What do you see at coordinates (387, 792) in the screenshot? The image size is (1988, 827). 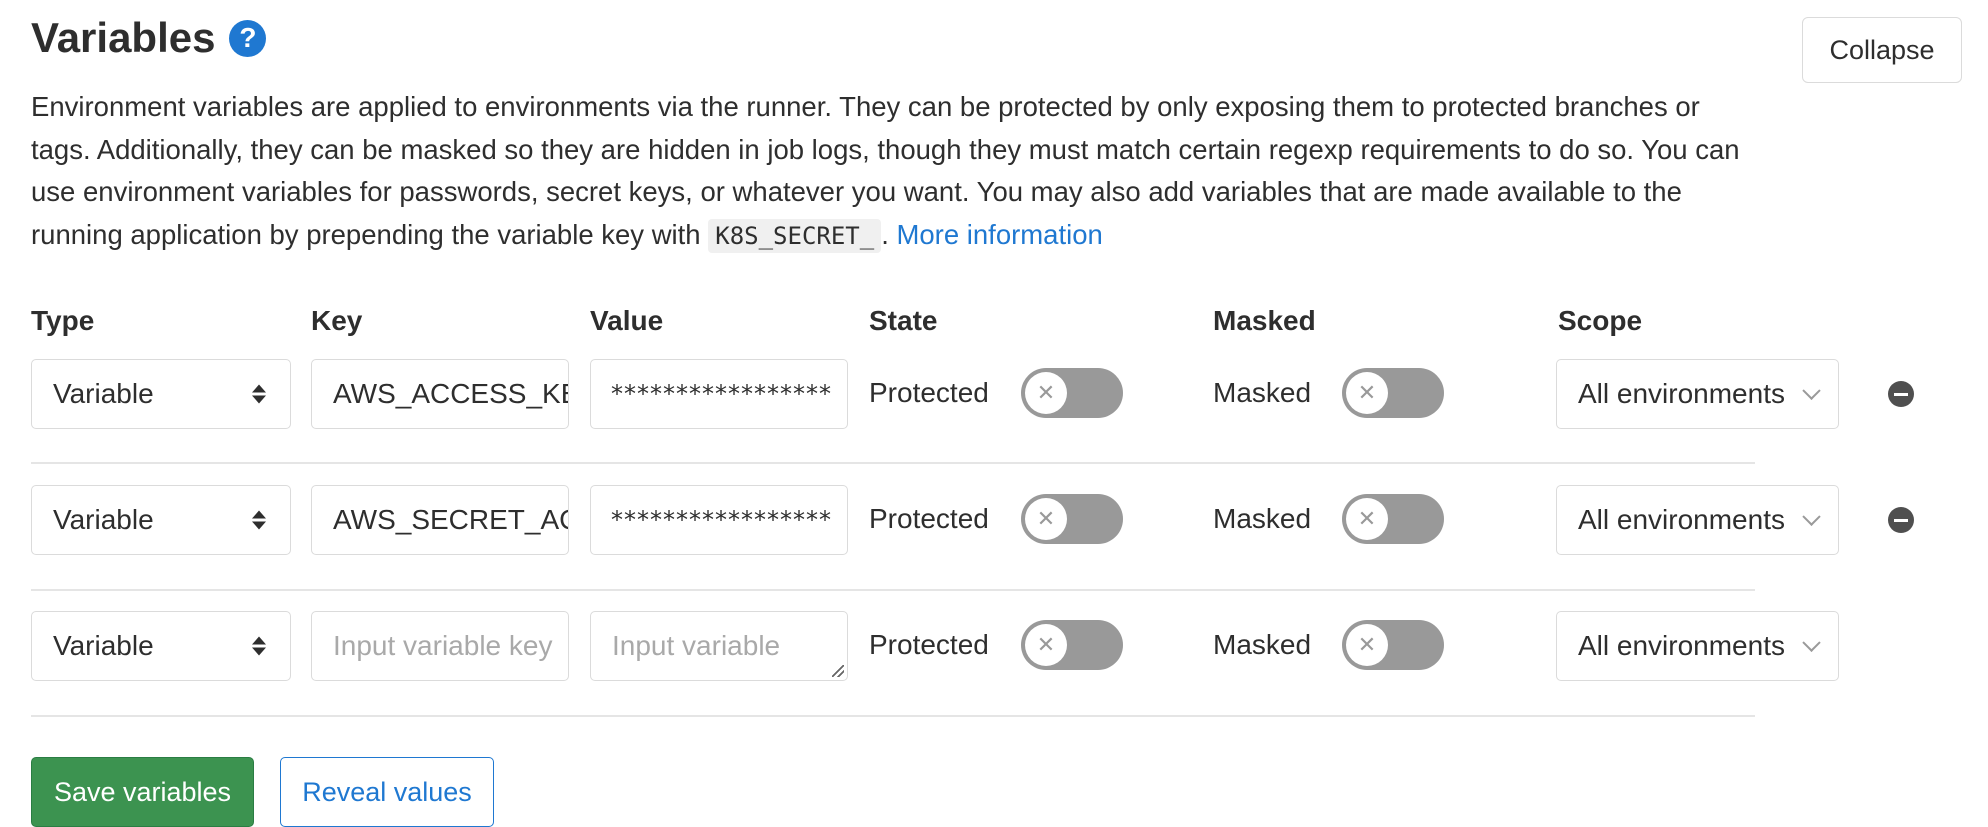 I see `reveal-values-button: Reveal values` at bounding box center [387, 792].